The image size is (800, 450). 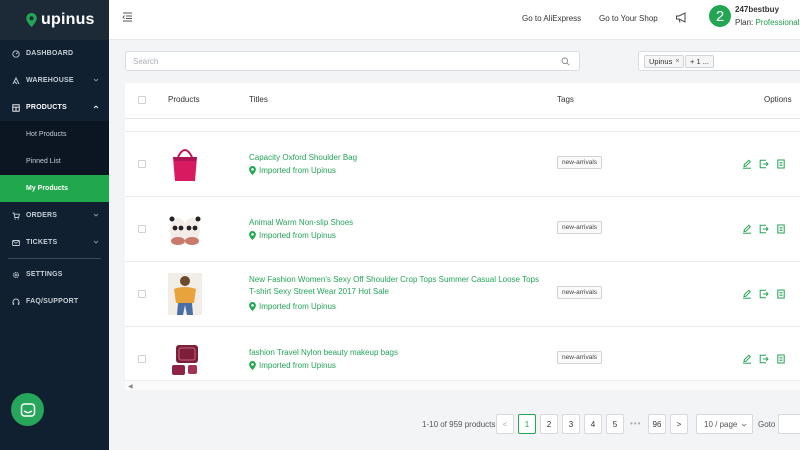 What do you see at coordinates (96, 107) in the screenshot?
I see `chevron-up-icon` at bounding box center [96, 107].